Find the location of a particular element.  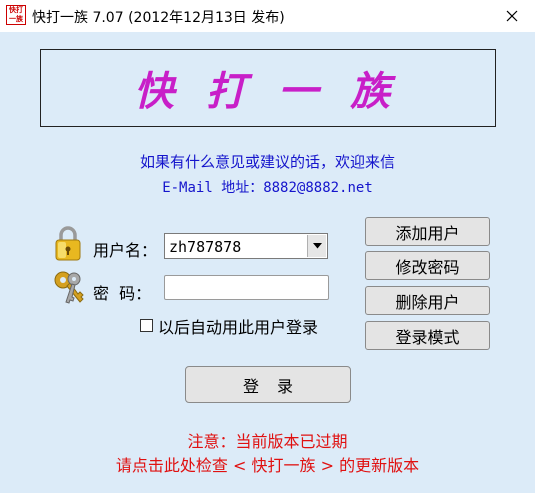

close-button is located at coordinates (512, 16).